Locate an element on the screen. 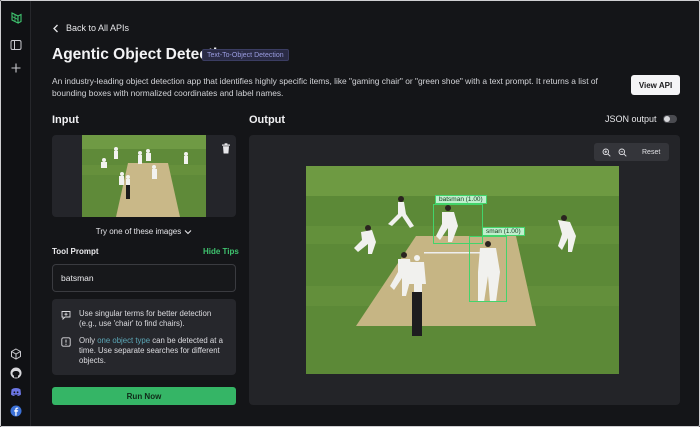 This screenshot has height=427, width=700. zoom-out-button is located at coordinates (622, 152).